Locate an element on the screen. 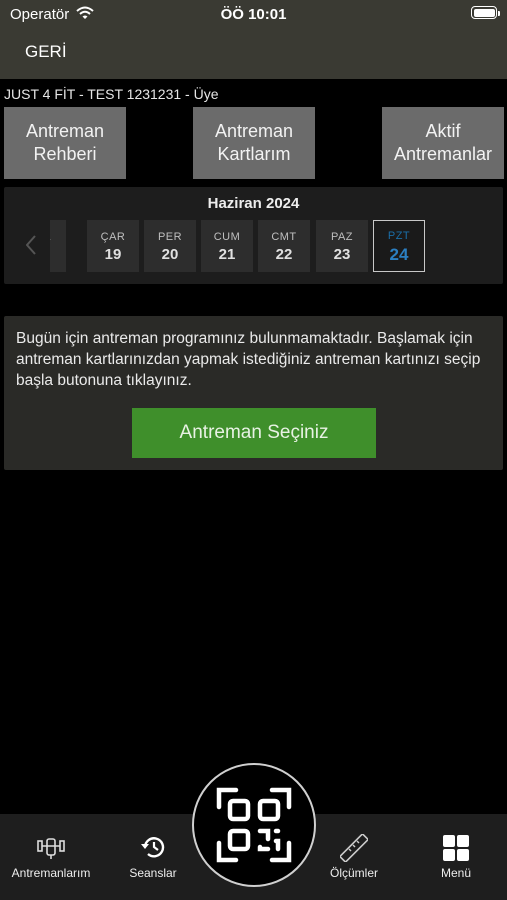  day-cell: SAL 18 is located at coordinates (58, 246).